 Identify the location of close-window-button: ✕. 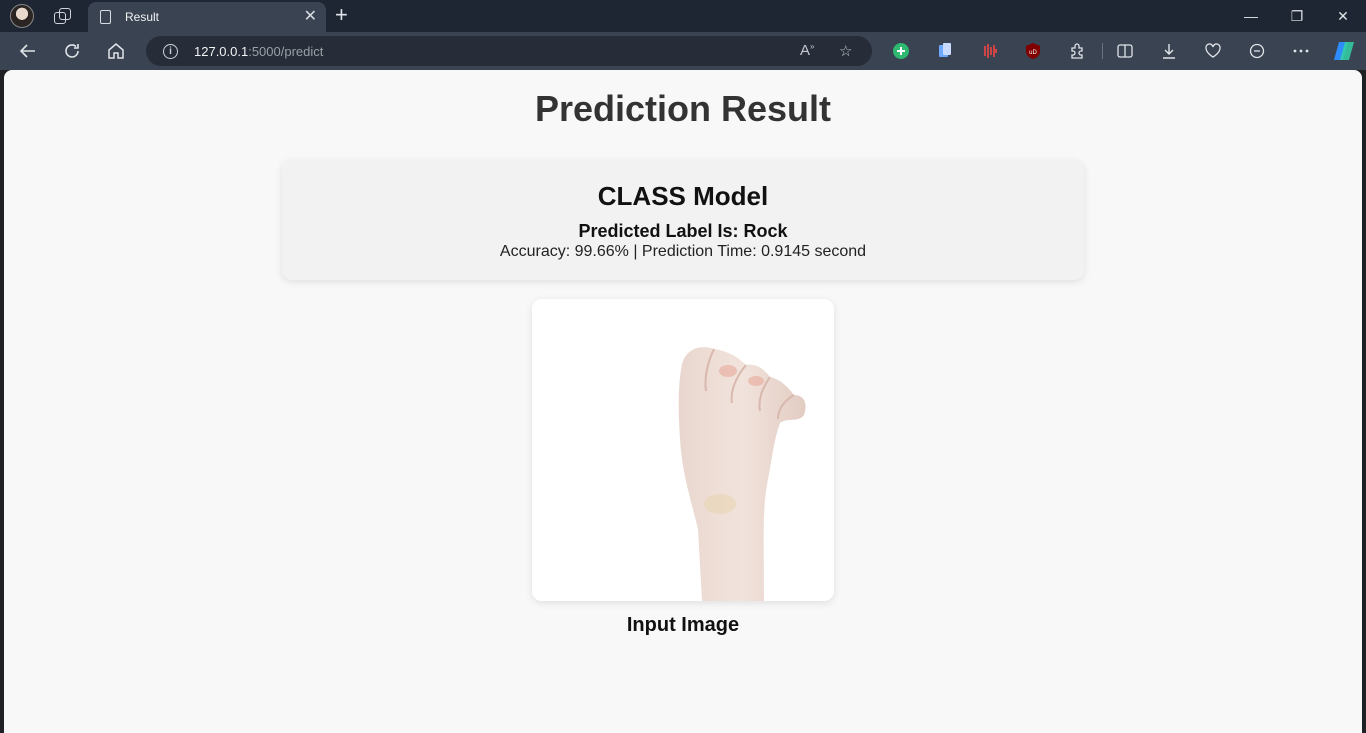
(1343, 16).